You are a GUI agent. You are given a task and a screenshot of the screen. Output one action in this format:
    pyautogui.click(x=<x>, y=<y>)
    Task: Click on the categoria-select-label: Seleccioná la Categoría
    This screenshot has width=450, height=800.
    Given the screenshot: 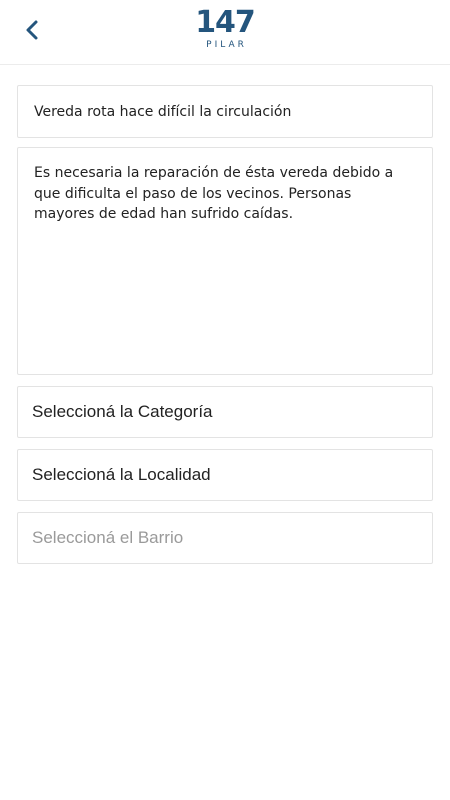 What is the action you would take?
    pyautogui.click(x=122, y=411)
    